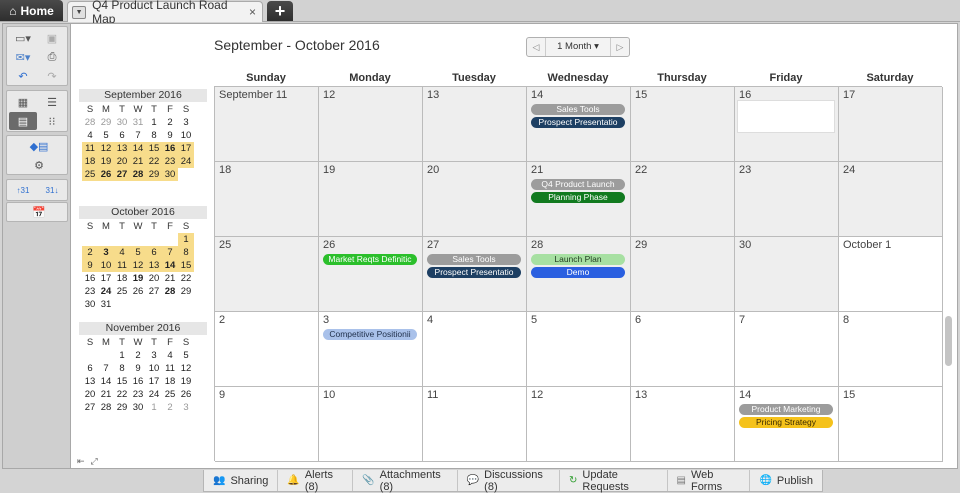 This screenshot has width=960, height=493. I want to click on calendar-event: Sales Tools, so click(578, 109).